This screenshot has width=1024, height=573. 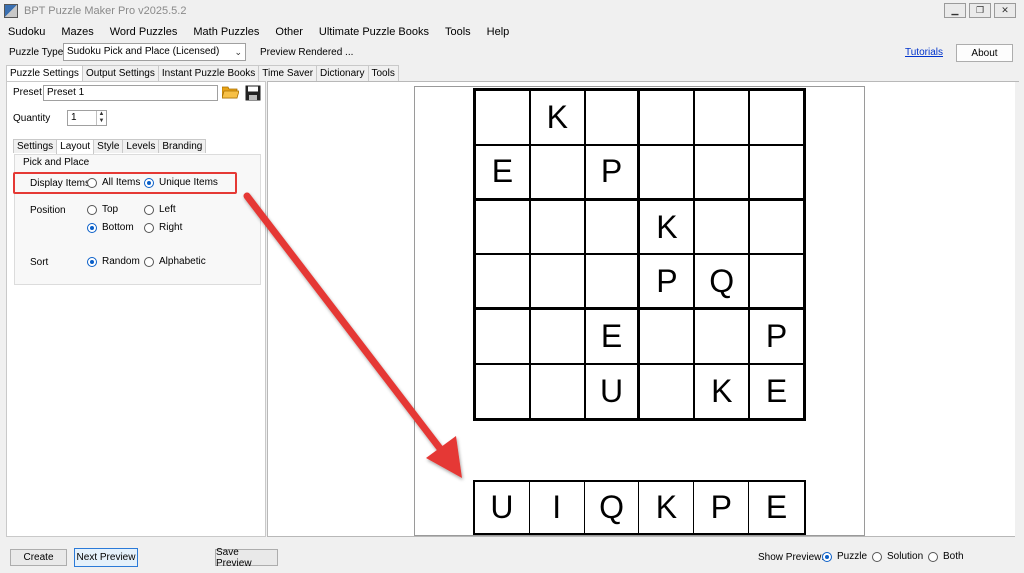 What do you see at coordinates (226, 32) in the screenshot?
I see `menu-math-puzzles: Math Puzzles` at bounding box center [226, 32].